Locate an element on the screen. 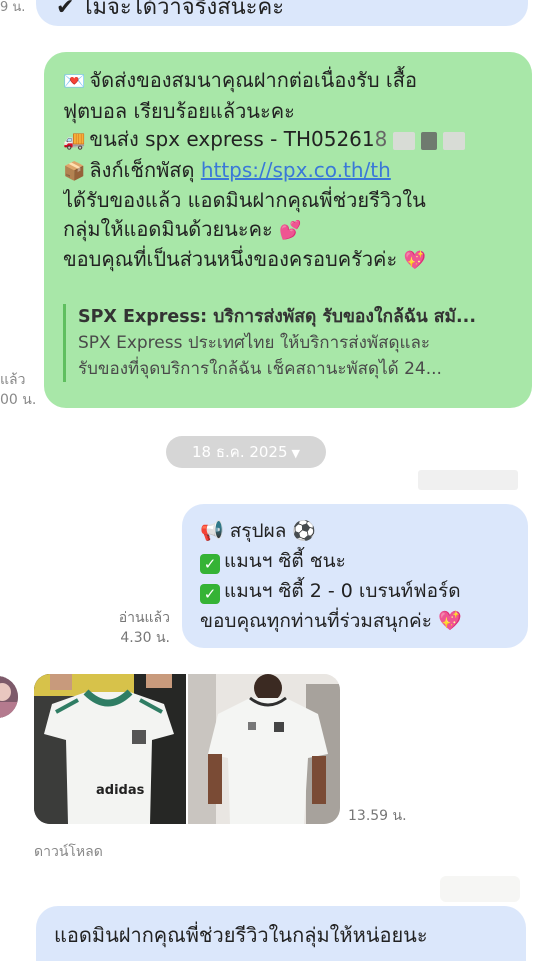 The width and height of the screenshot is (540, 961). read-status: แล้ว is located at coordinates (13, 380).